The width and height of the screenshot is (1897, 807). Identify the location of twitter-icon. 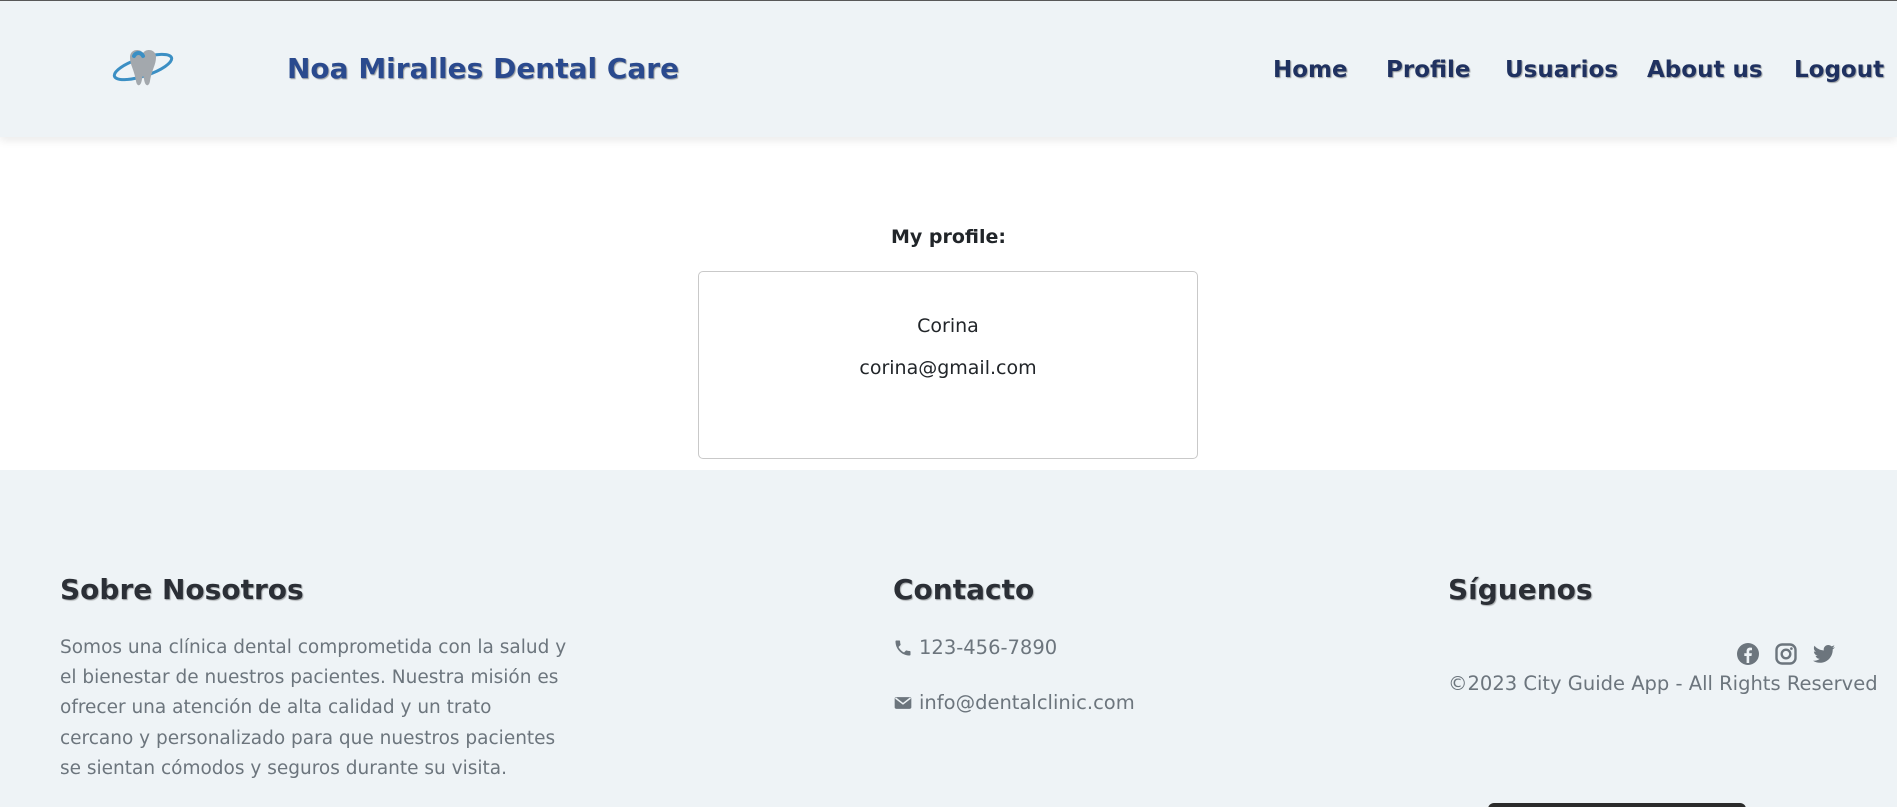
(1824, 654).